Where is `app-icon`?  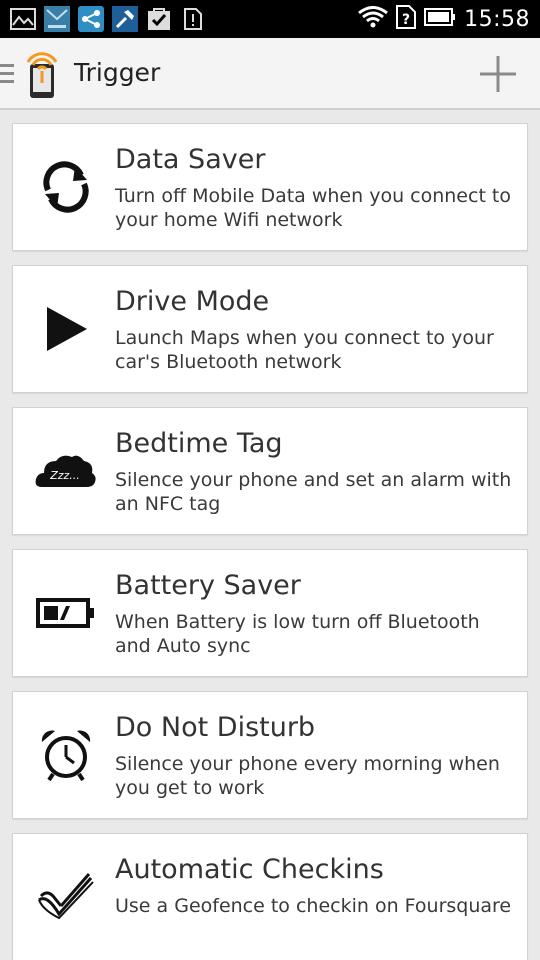
app-icon is located at coordinates (57, 19).